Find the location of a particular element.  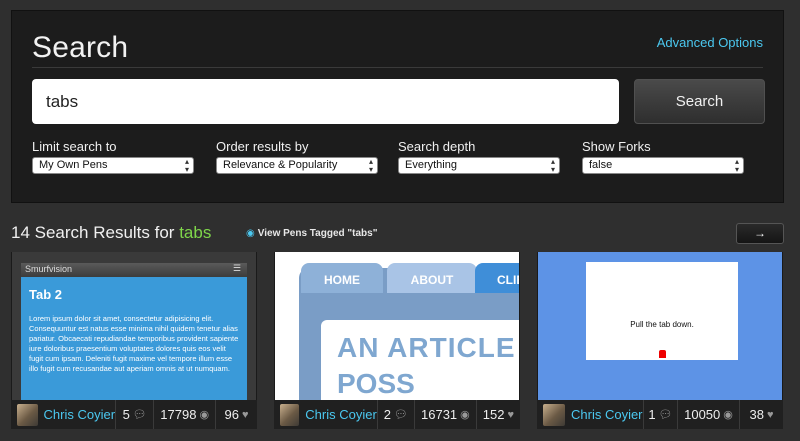

results-heading: 14 Search Results for tabs is located at coordinates (111, 233).